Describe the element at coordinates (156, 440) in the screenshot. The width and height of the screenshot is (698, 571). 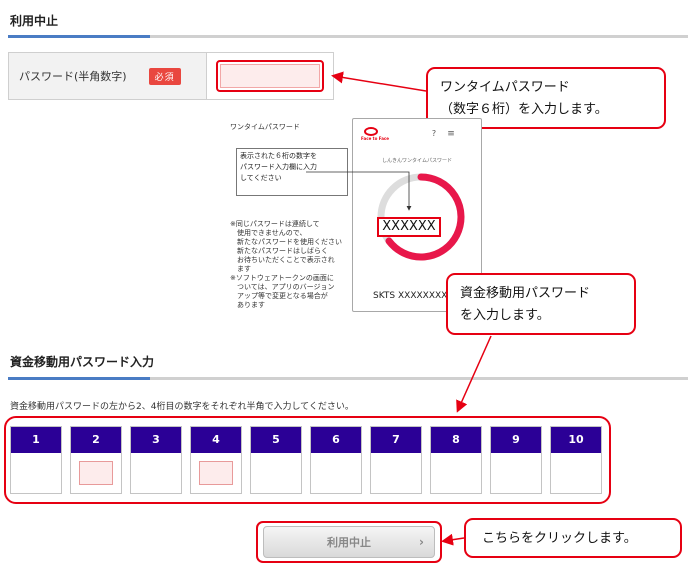
I see `digit-header: 3` at that location.